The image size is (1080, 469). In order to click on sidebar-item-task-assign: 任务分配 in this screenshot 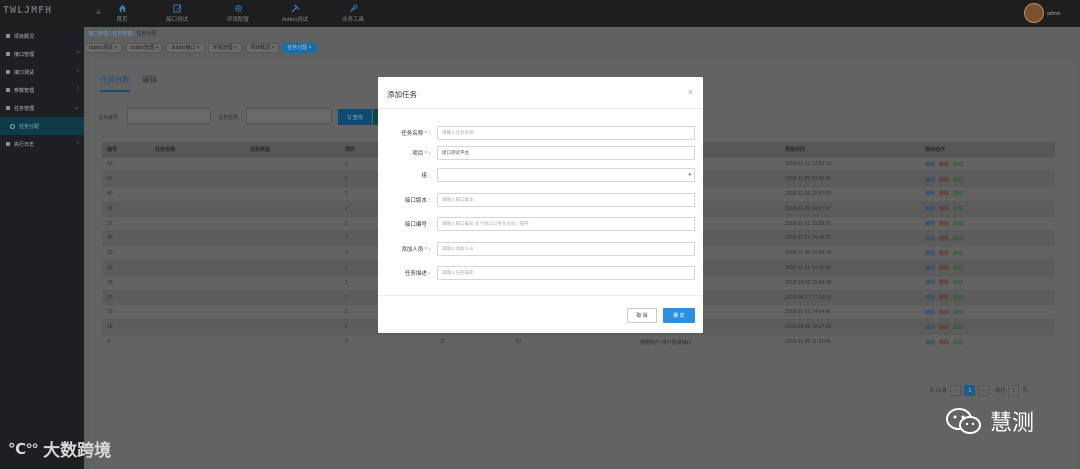, I will do `click(42, 126)`.